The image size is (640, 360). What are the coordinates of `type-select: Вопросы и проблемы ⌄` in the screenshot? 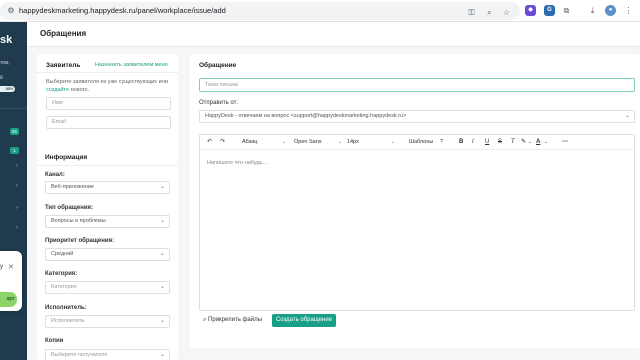 It's located at (107, 221).